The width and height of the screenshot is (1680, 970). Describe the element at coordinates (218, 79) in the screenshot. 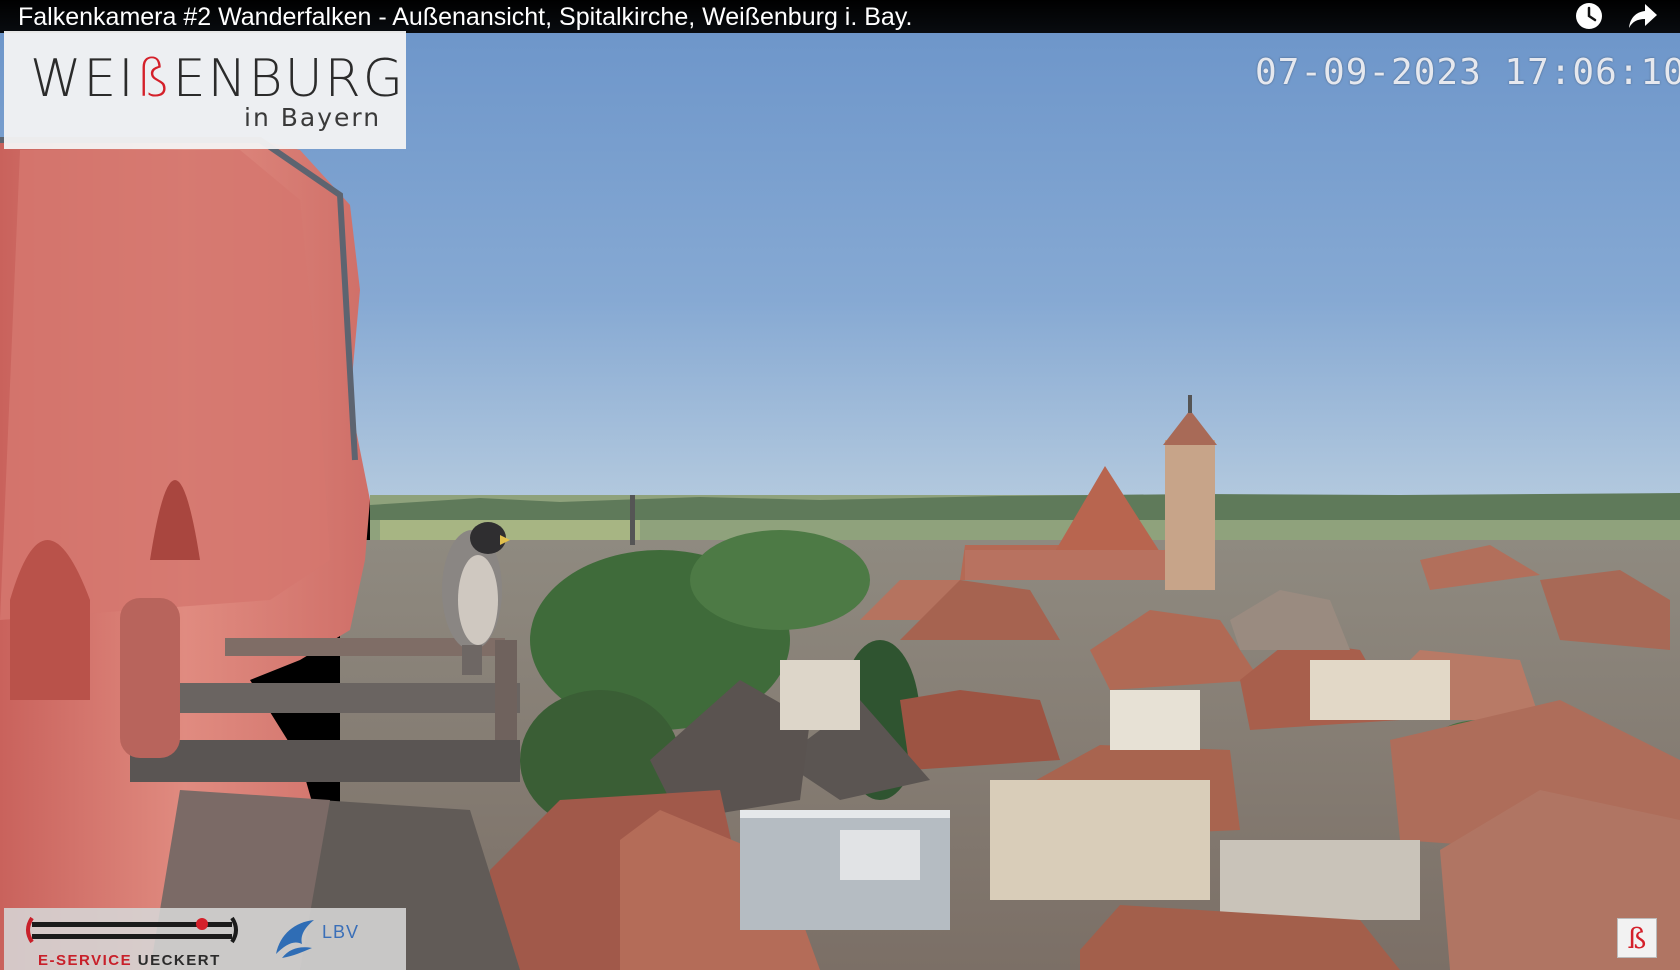

I see `logo-wordmark: WEIßENBURG` at that location.